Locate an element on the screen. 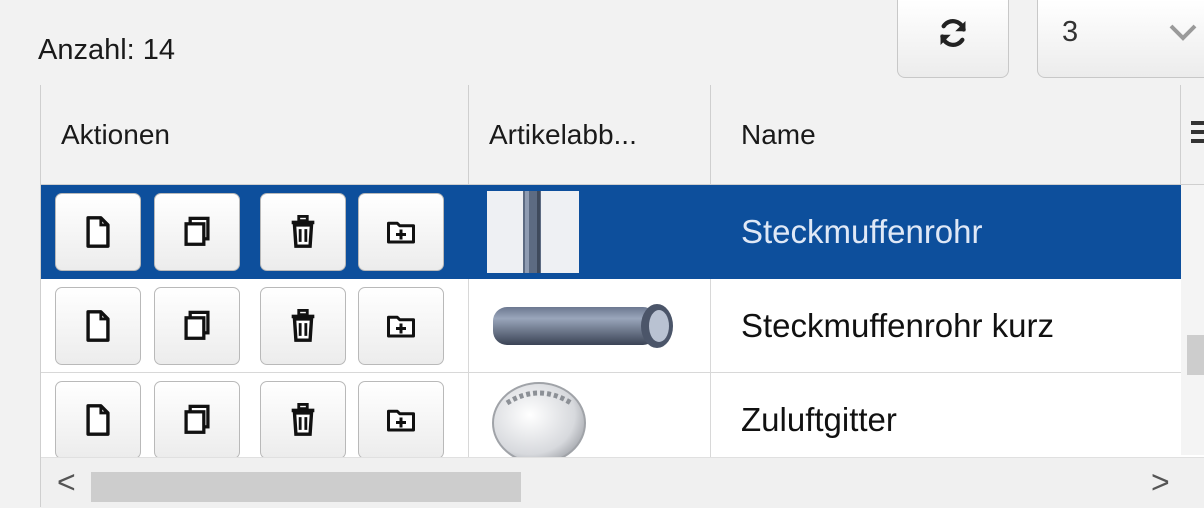 This screenshot has height=508, width=1204. page-size-select: 3 is located at coordinates (1120, 39).